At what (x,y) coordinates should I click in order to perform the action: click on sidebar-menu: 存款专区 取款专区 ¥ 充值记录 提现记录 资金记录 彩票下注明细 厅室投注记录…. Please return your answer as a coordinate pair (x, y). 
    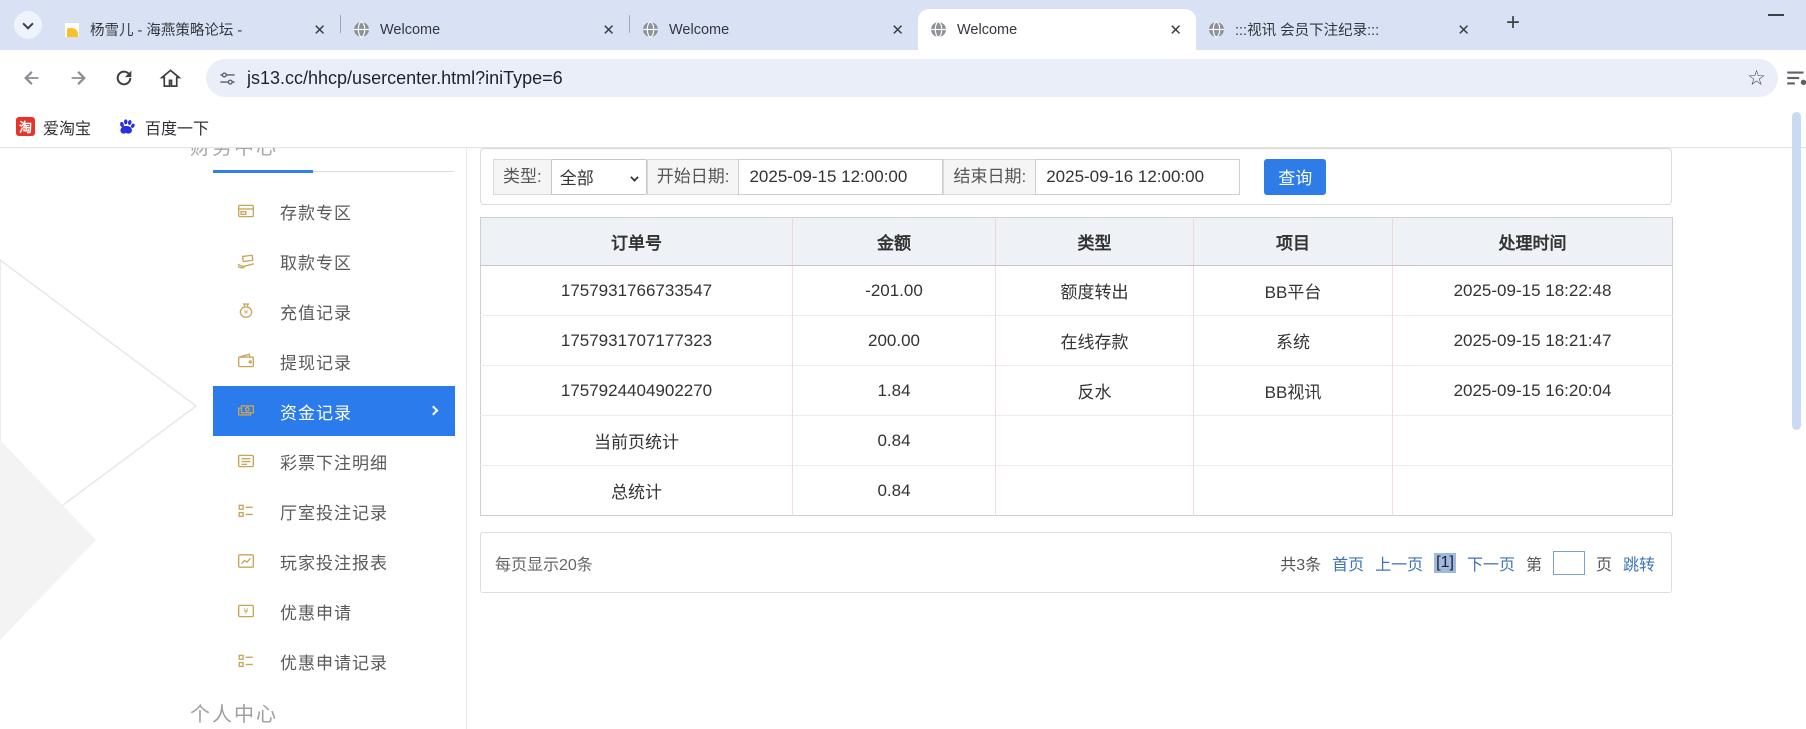
    Looking at the image, I should click on (326, 436).